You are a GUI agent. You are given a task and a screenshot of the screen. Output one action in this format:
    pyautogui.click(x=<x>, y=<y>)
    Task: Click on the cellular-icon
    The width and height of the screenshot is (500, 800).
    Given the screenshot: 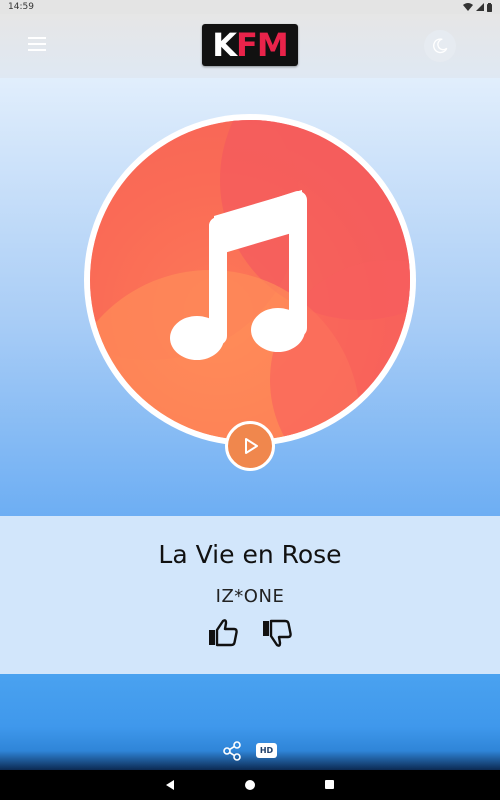 What is the action you would take?
    pyautogui.click(x=480, y=7)
    